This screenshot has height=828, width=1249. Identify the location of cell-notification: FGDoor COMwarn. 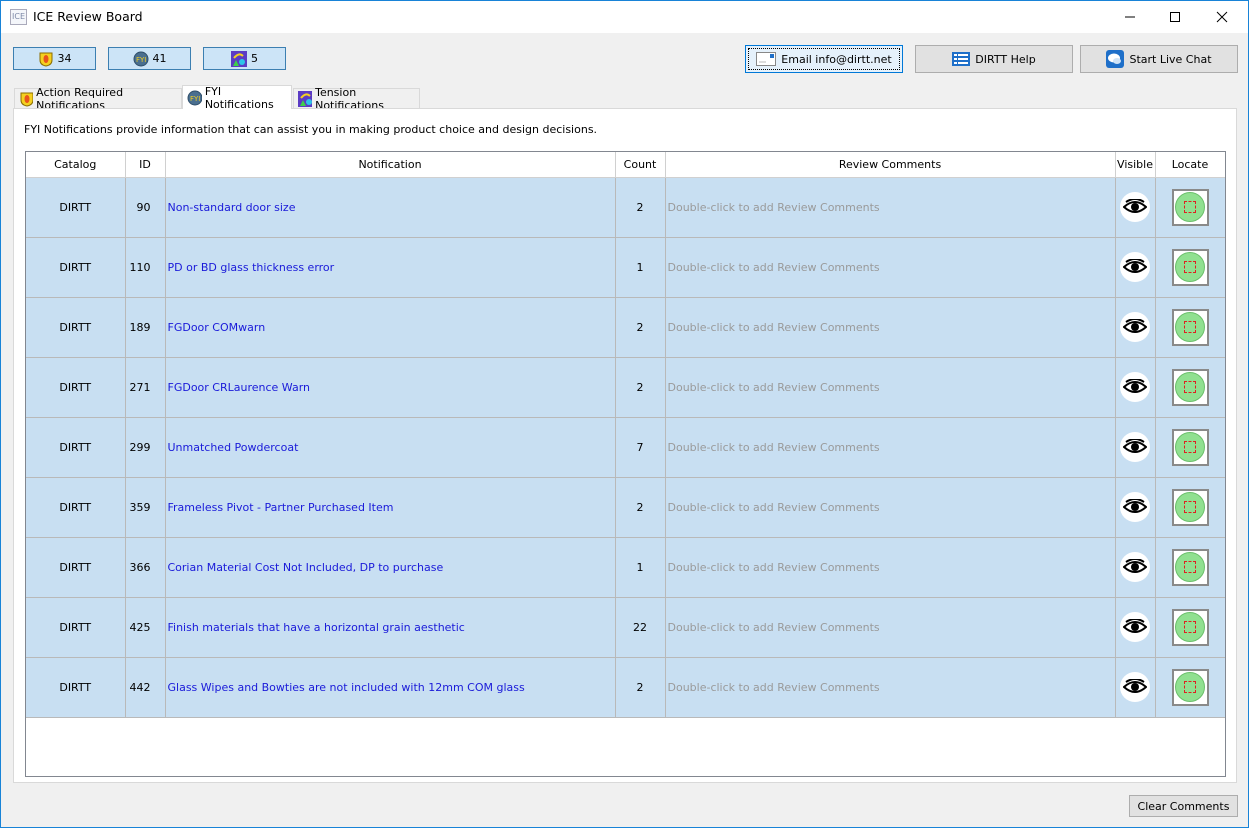
(390, 327).